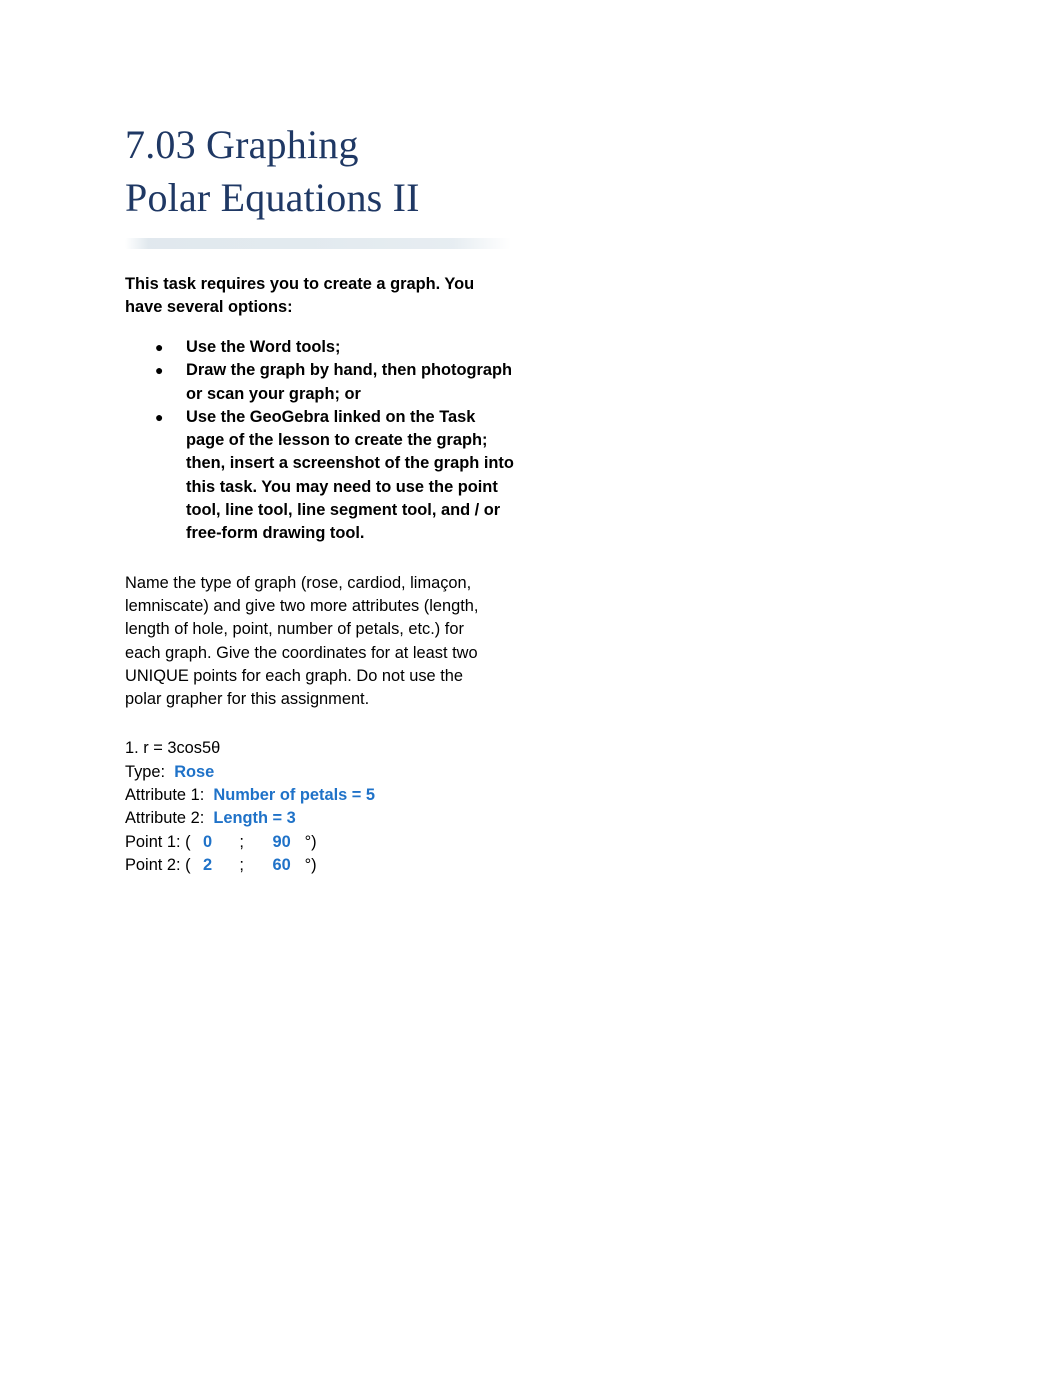 This screenshot has height=1377, width=1062. I want to click on type-value: Rose, so click(194, 772).